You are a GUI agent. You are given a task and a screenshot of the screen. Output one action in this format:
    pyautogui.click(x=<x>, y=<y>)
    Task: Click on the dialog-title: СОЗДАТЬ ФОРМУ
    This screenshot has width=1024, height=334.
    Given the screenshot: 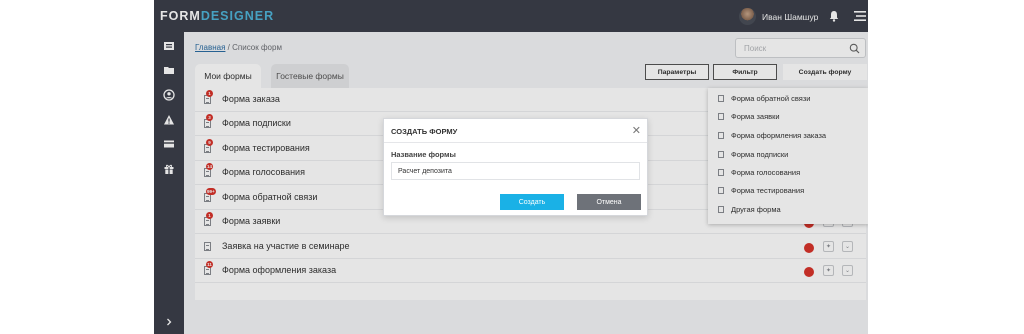 What is the action you would take?
    pyautogui.click(x=424, y=131)
    